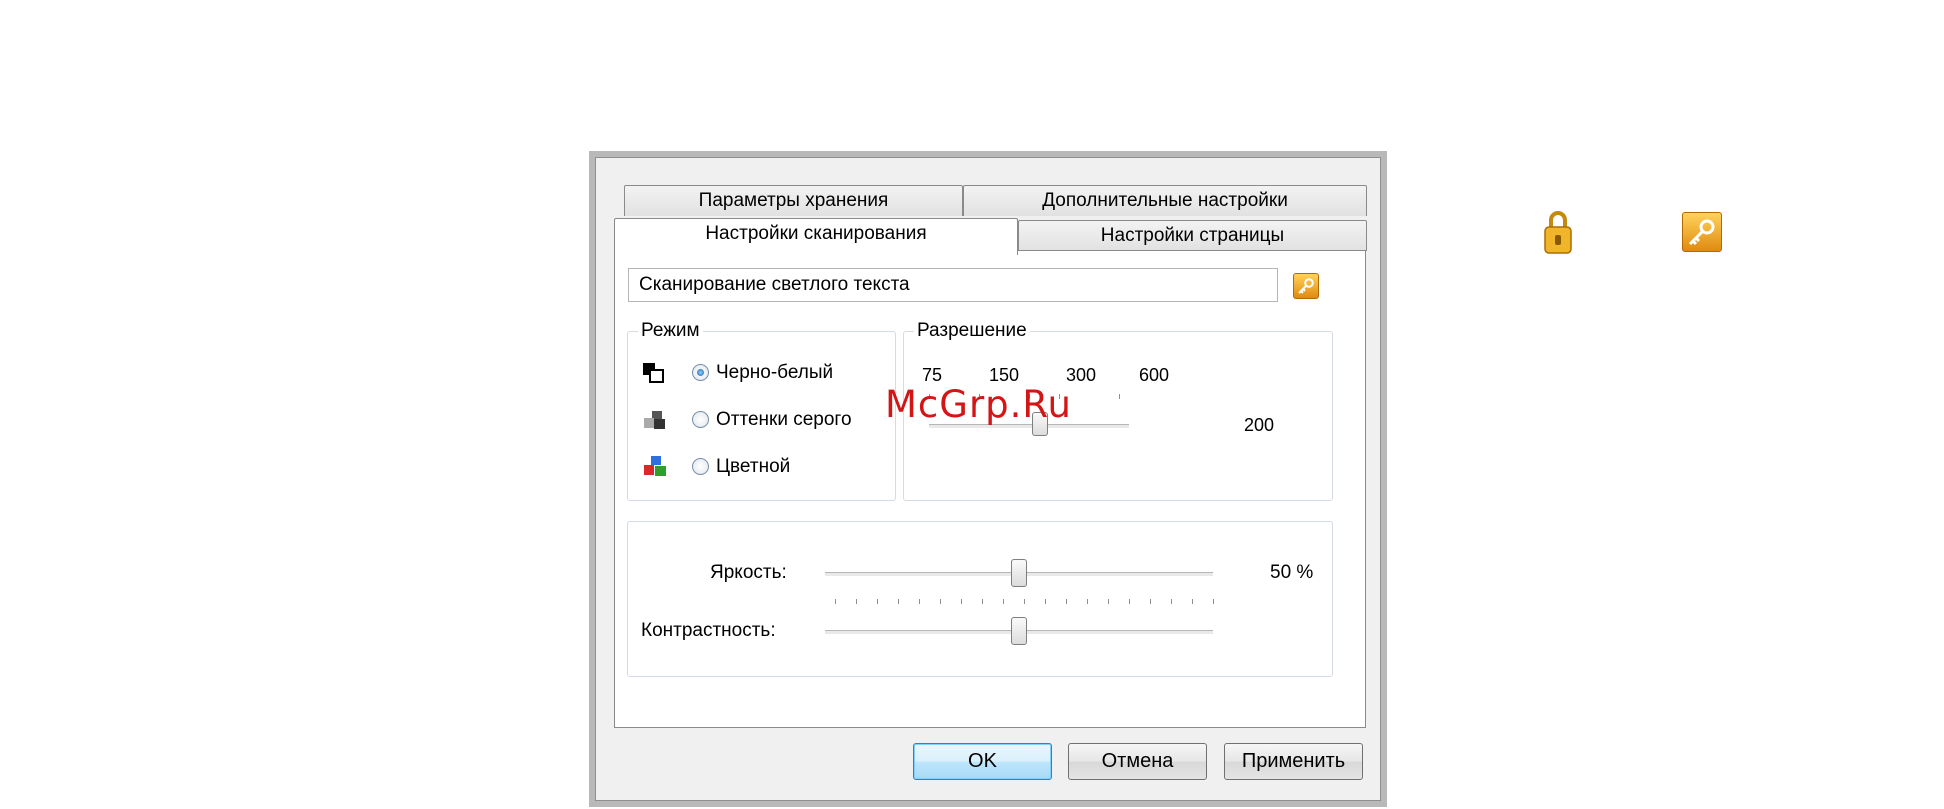 This screenshot has height=809, width=1944. I want to click on brightness-label: Яркость:, so click(748, 572).